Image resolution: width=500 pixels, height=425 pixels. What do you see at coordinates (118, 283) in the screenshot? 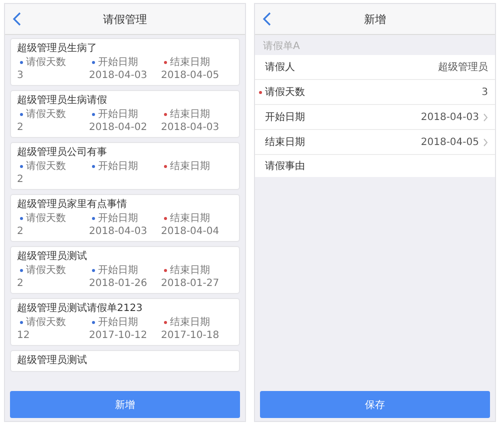
I see `field-value: 2018-01-26` at bounding box center [118, 283].